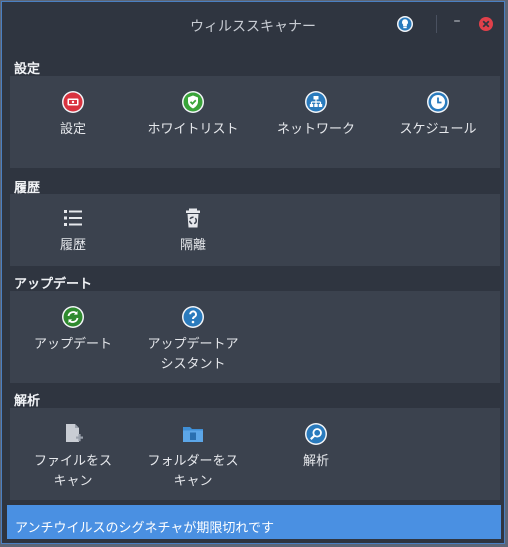 The image size is (508, 547). I want to click on minimize-button: –, so click(457, 22).